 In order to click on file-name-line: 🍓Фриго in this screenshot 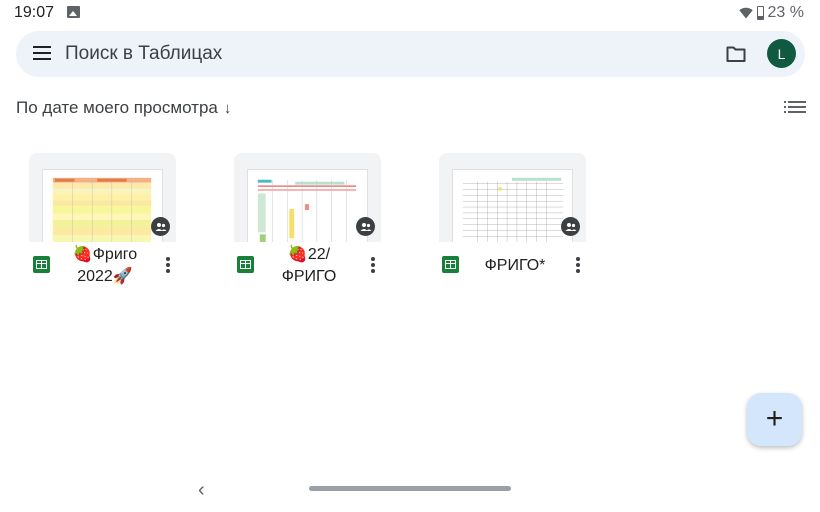, I will do `click(105, 254)`.